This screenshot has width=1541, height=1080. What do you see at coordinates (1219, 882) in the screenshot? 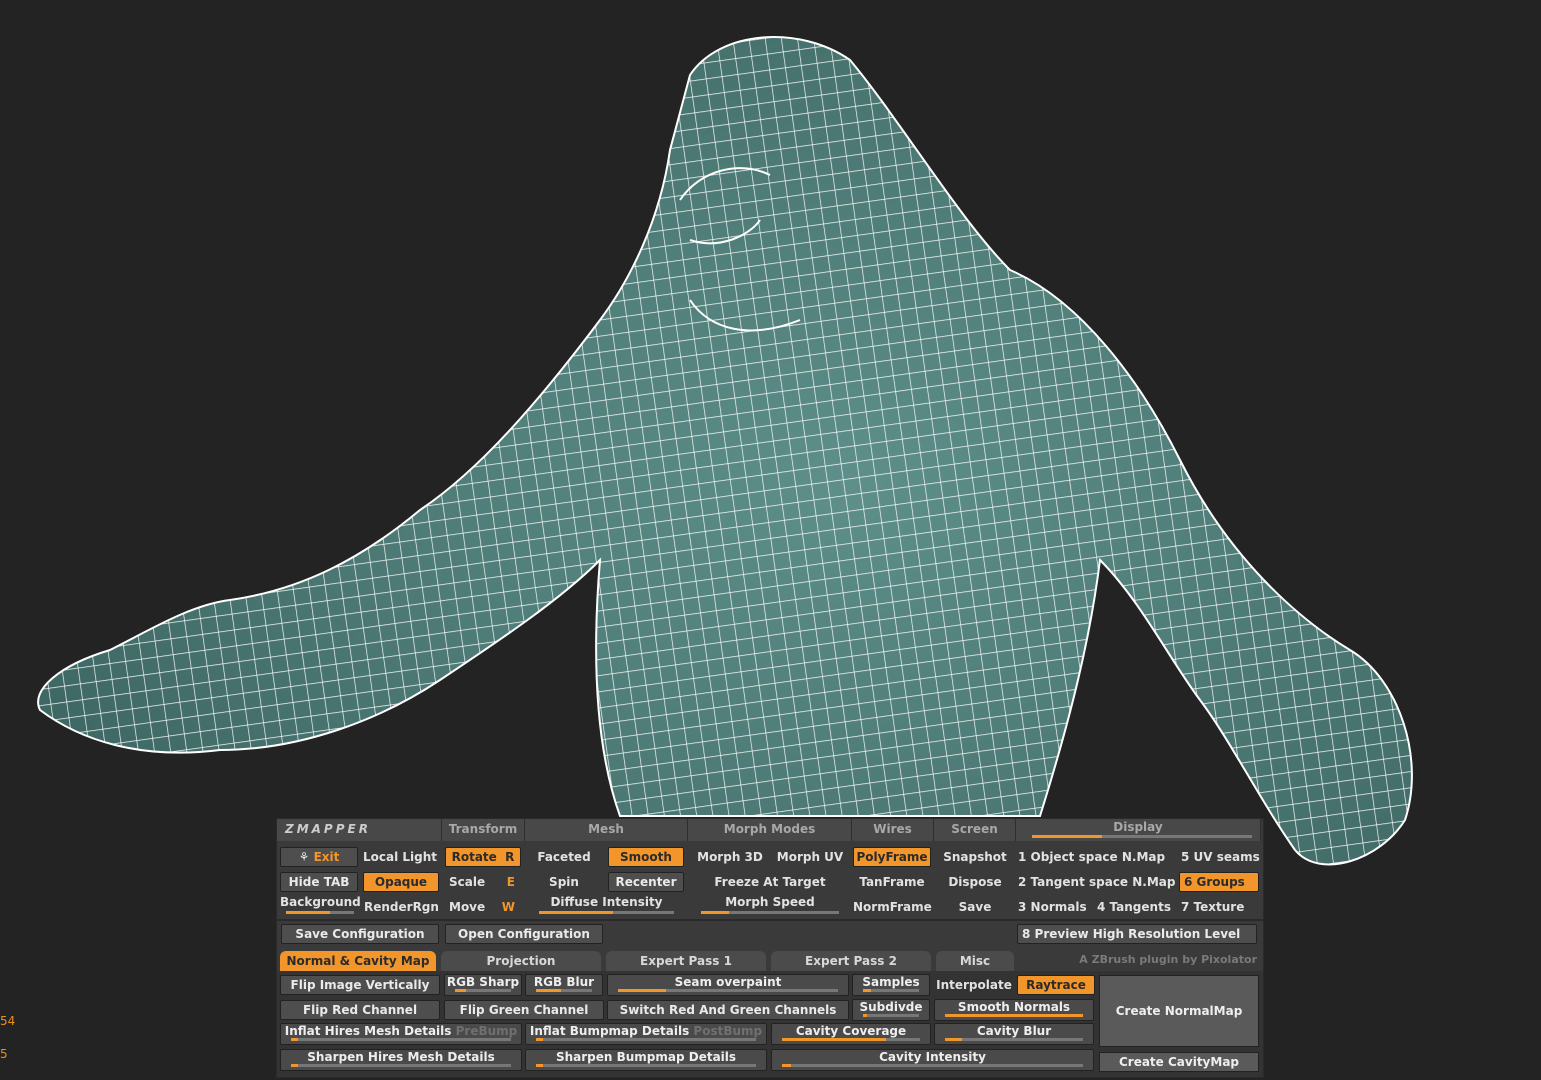
I see `display-groups: 6 Groups` at bounding box center [1219, 882].